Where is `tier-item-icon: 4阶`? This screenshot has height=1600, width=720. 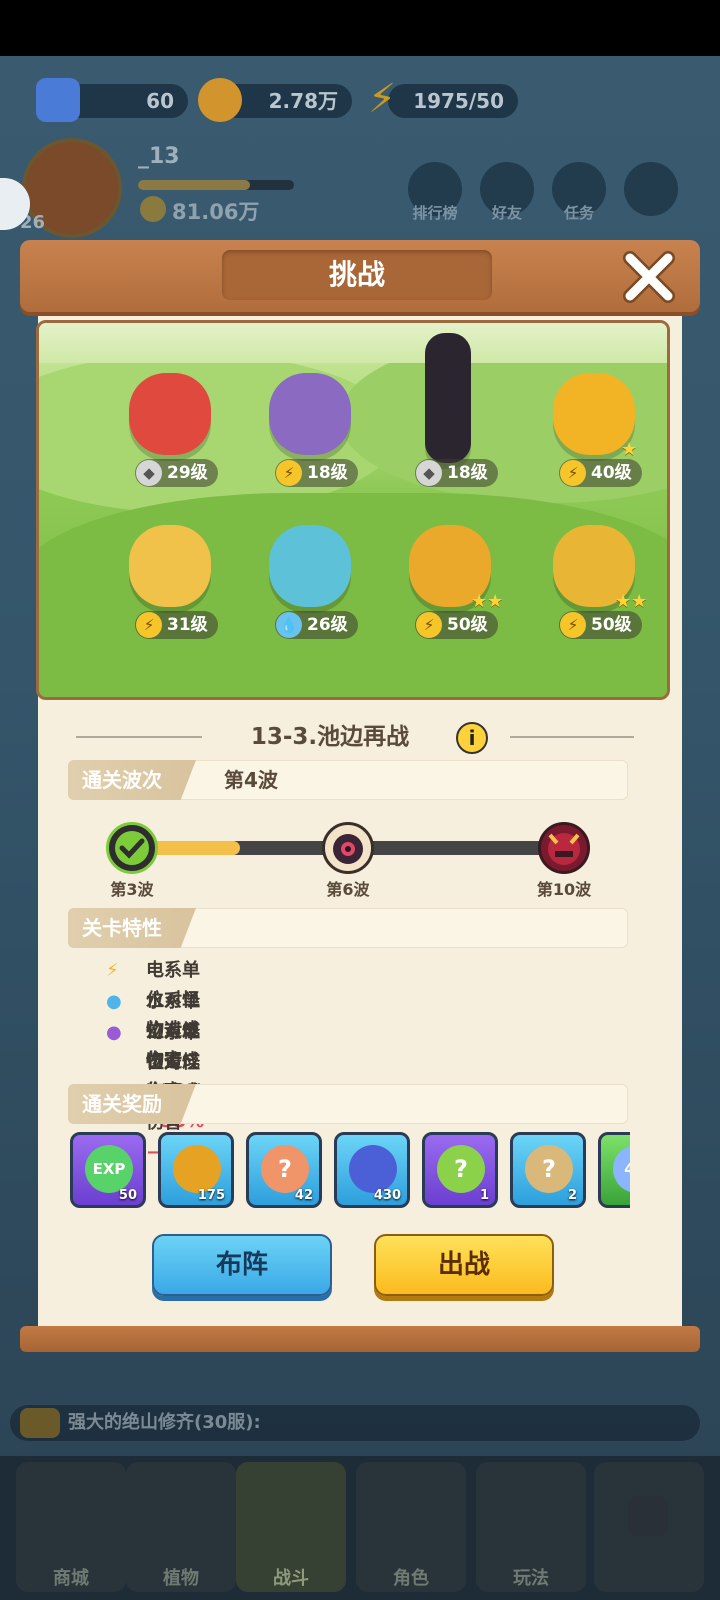
tier-item-icon: 4阶 is located at coordinates (621, 1169).